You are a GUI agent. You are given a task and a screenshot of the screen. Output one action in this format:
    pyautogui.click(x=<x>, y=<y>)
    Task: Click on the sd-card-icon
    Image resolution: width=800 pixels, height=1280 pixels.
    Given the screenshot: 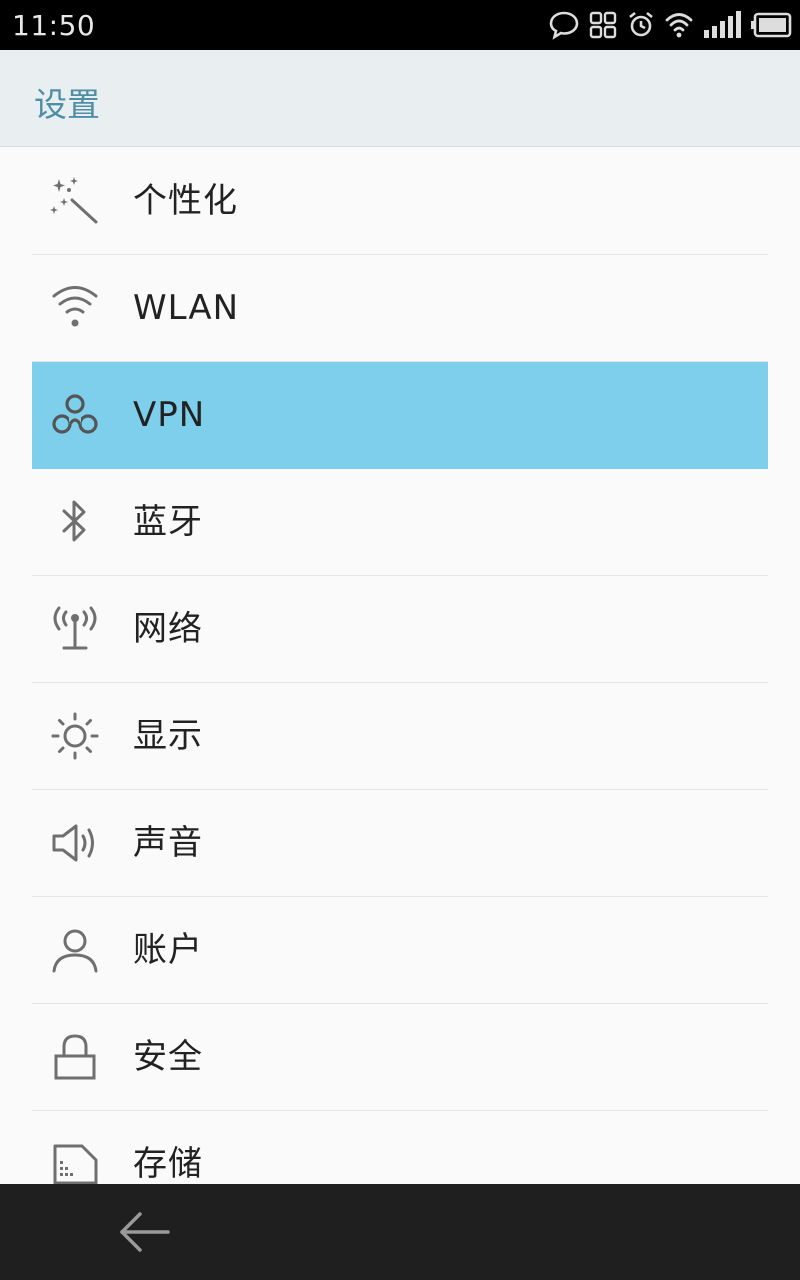 What is the action you would take?
    pyautogui.click(x=75, y=1161)
    